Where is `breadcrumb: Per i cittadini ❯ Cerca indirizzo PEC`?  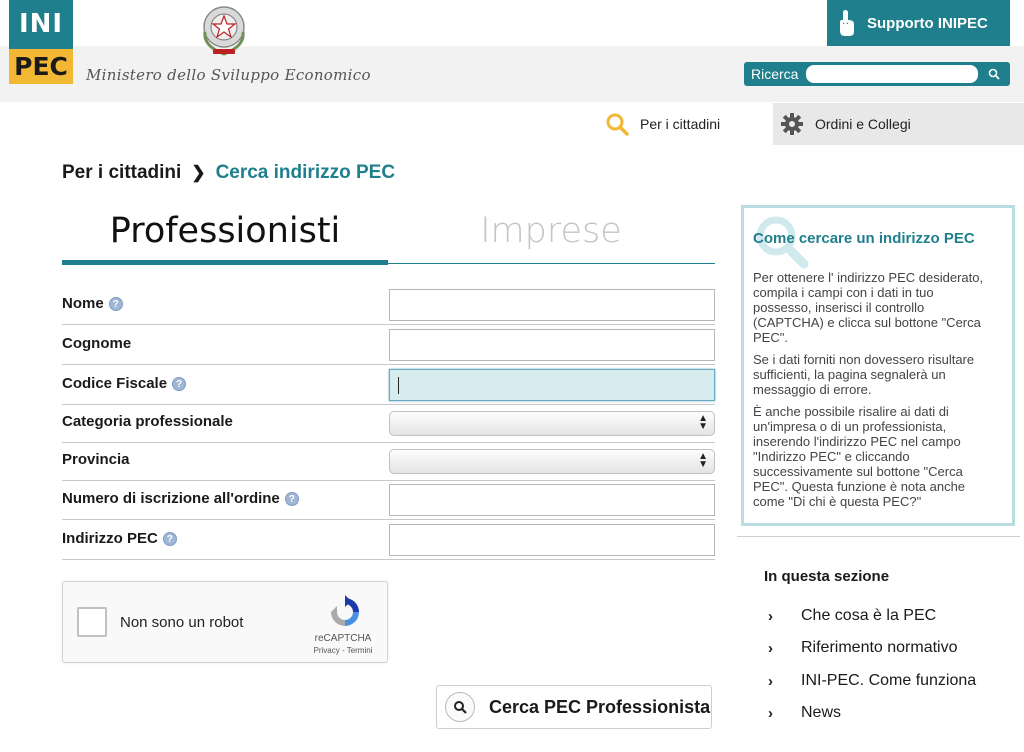
breadcrumb: Per i cittadini ❯ Cerca indirizzo PEC is located at coordinates (228, 173).